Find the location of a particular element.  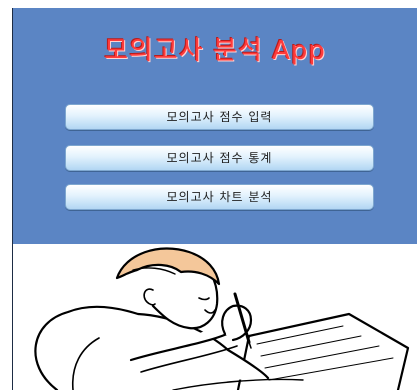

paper-sheet is located at coordinates (323, 351).